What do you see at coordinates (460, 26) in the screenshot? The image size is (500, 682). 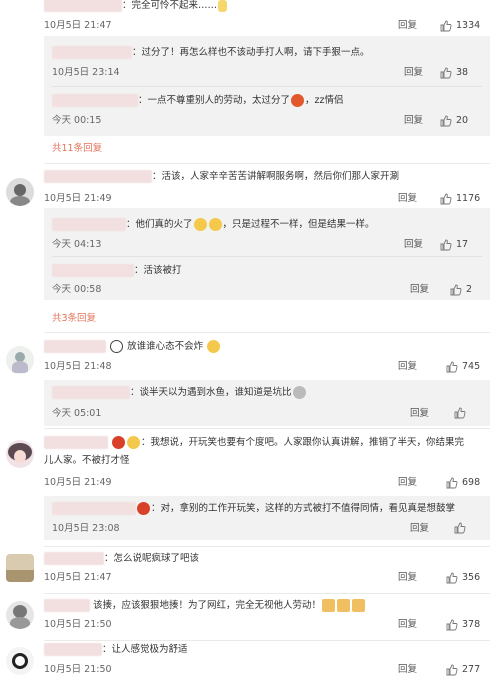 I see `like-button: 1334` at bounding box center [460, 26].